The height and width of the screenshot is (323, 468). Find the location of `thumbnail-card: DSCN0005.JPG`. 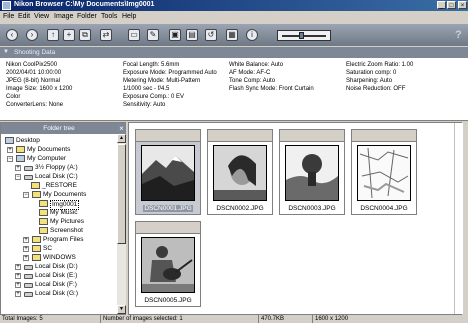

thumbnail-card: DSCN0005.JPG is located at coordinates (168, 264).